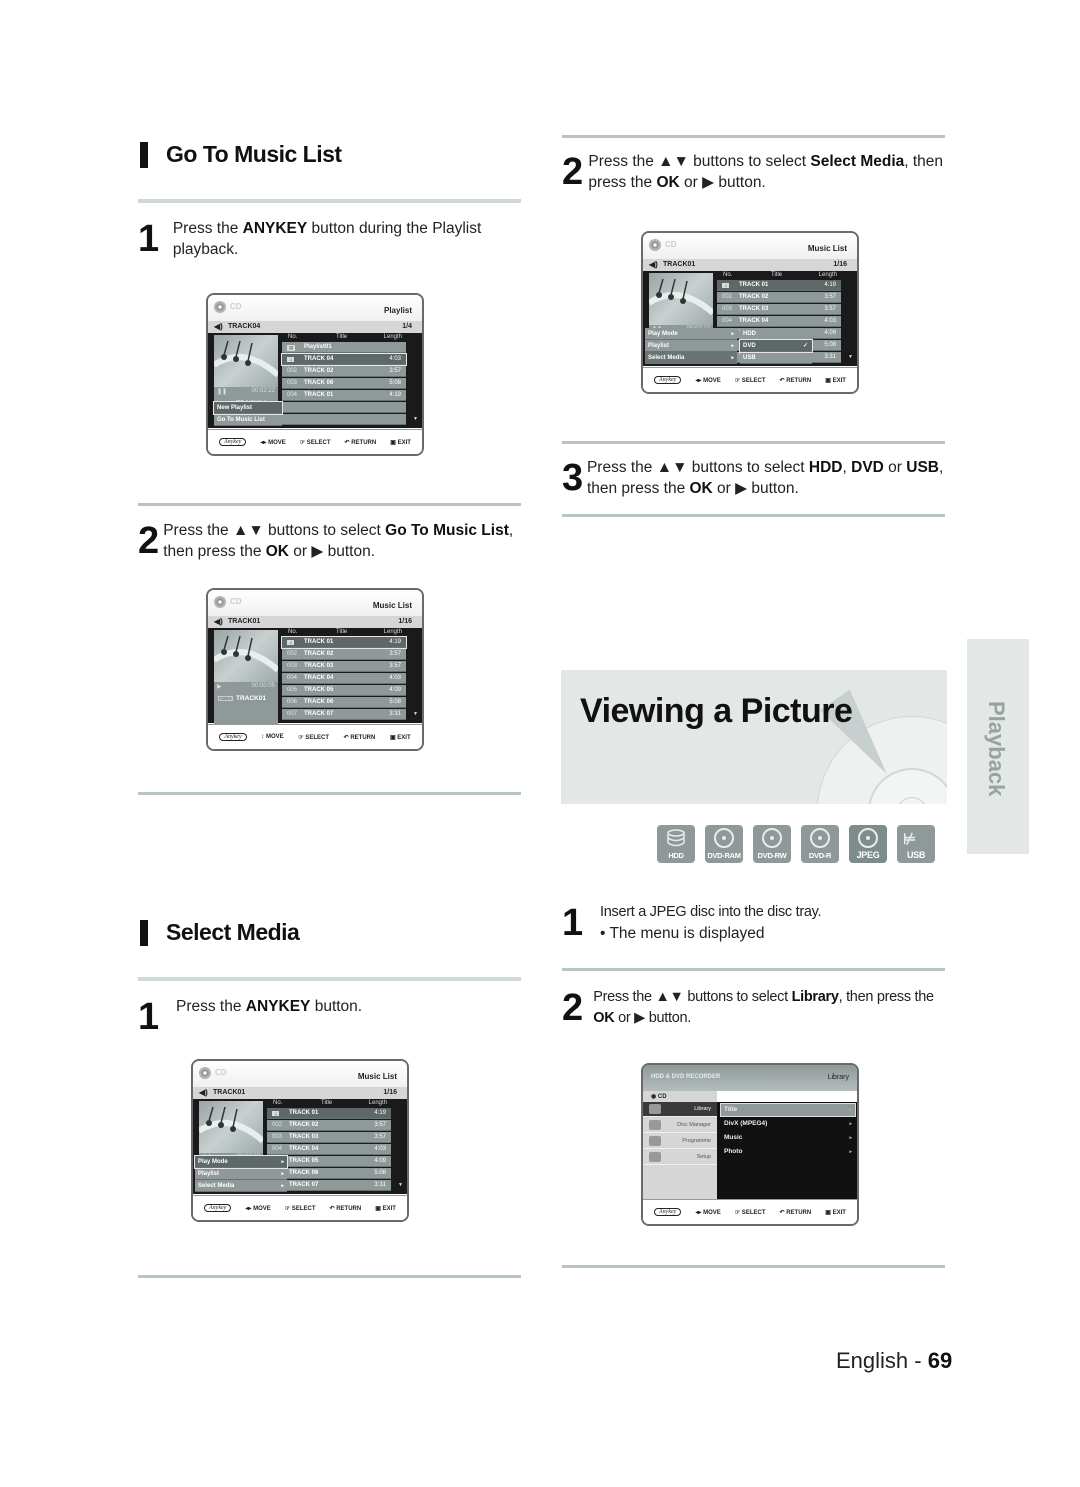 Image resolution: width=1080 pixels, height=1487 pixels. What do you see at coordinates (344, 702) in the screenshot?
I see `list-row: 006TRACK 065:08` at bounding box center [344, 702].